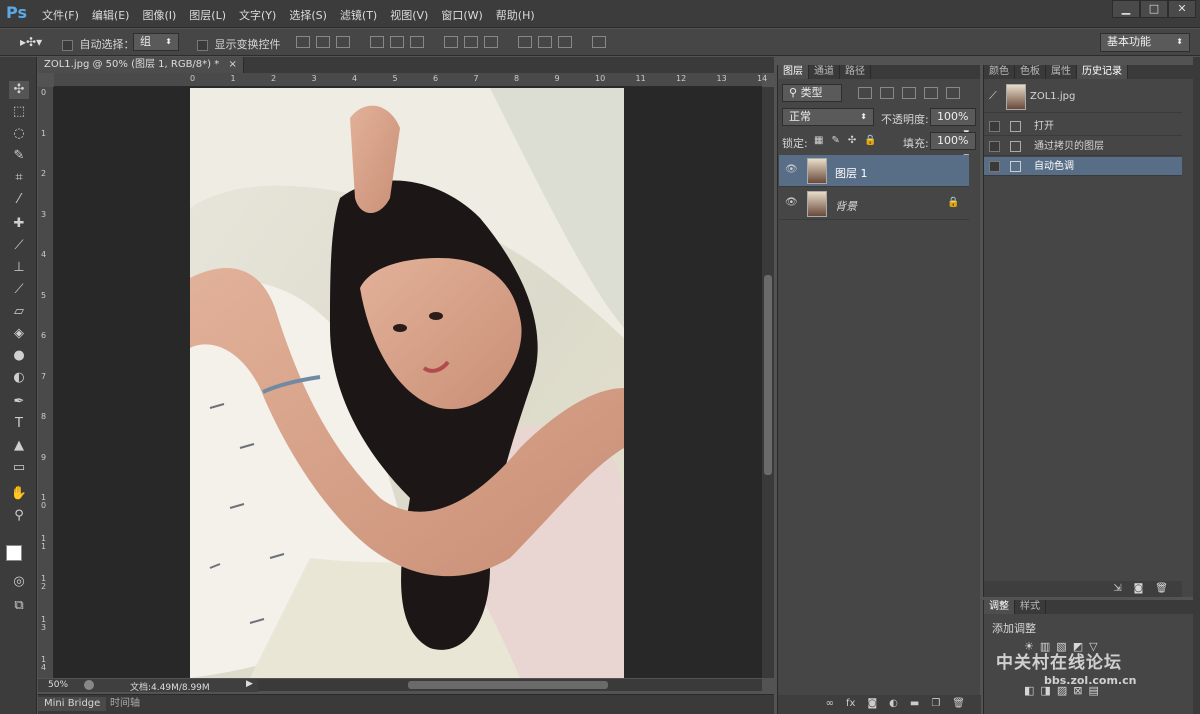  Describe the element at coordinates (19, 246) in the screenshot. I see `brush-tool-icon: ⟋` at that location.